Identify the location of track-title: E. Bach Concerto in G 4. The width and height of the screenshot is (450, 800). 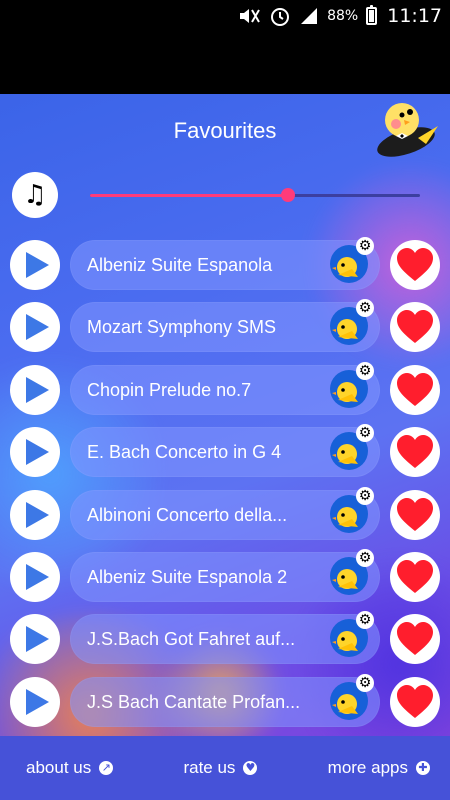
(184, 452).